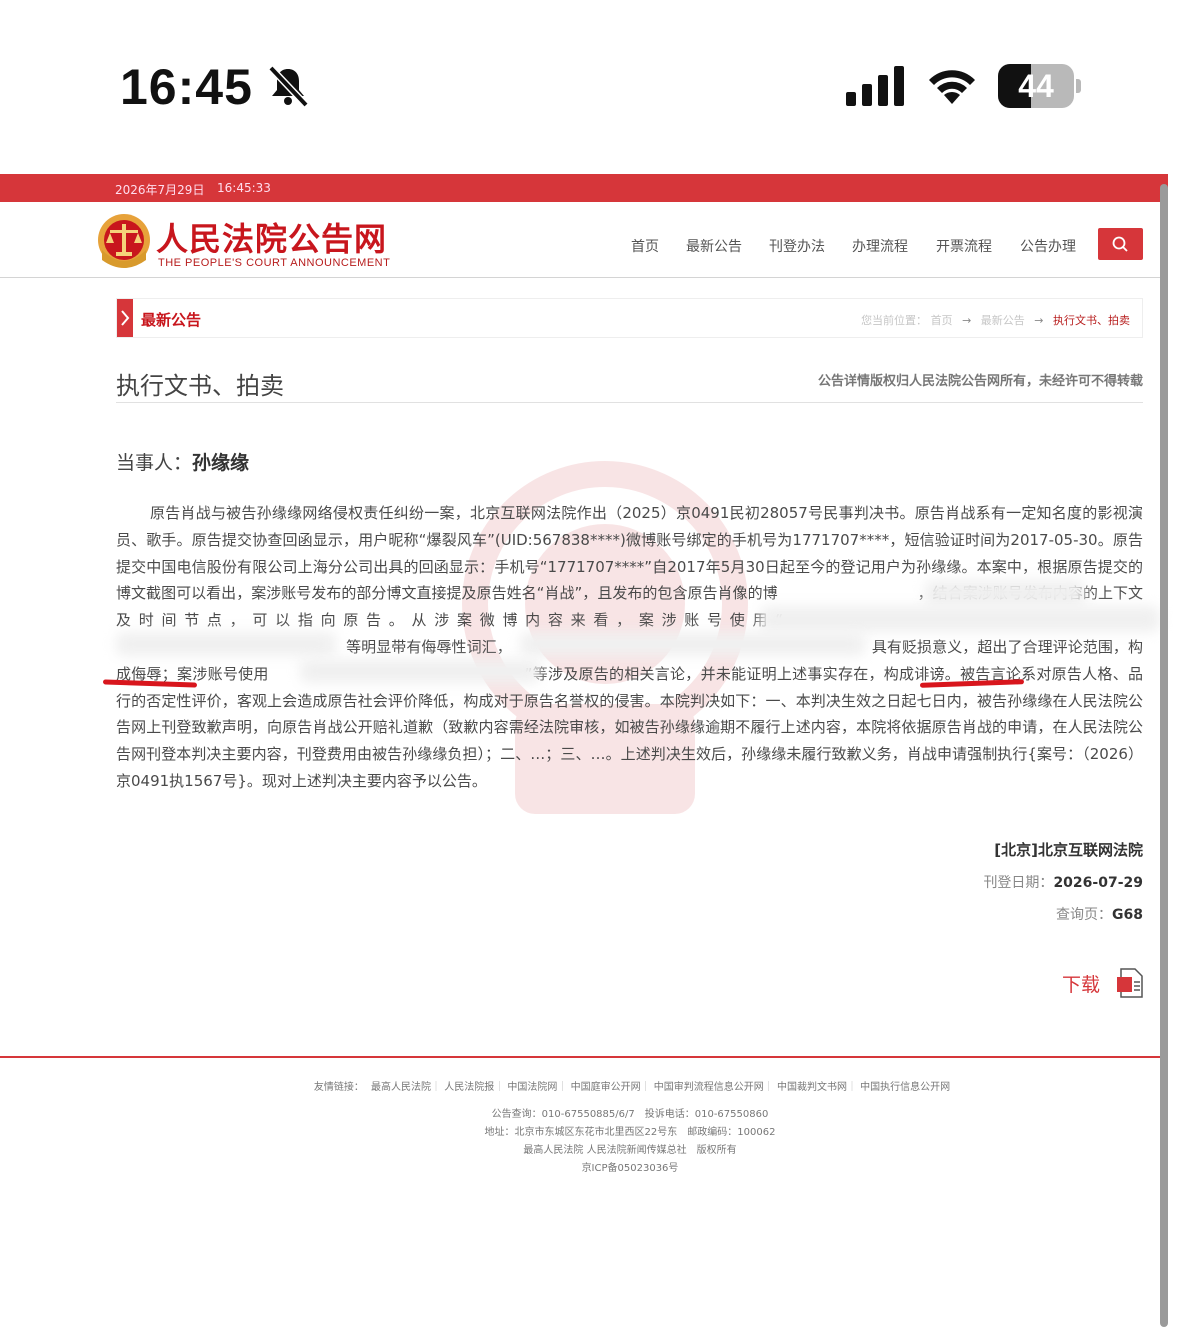 The width and height of the screenshot is (1179, 1327). Describe the element at coordinates (952, 87) in the screenshot. I see `wifi-icon` at that location.